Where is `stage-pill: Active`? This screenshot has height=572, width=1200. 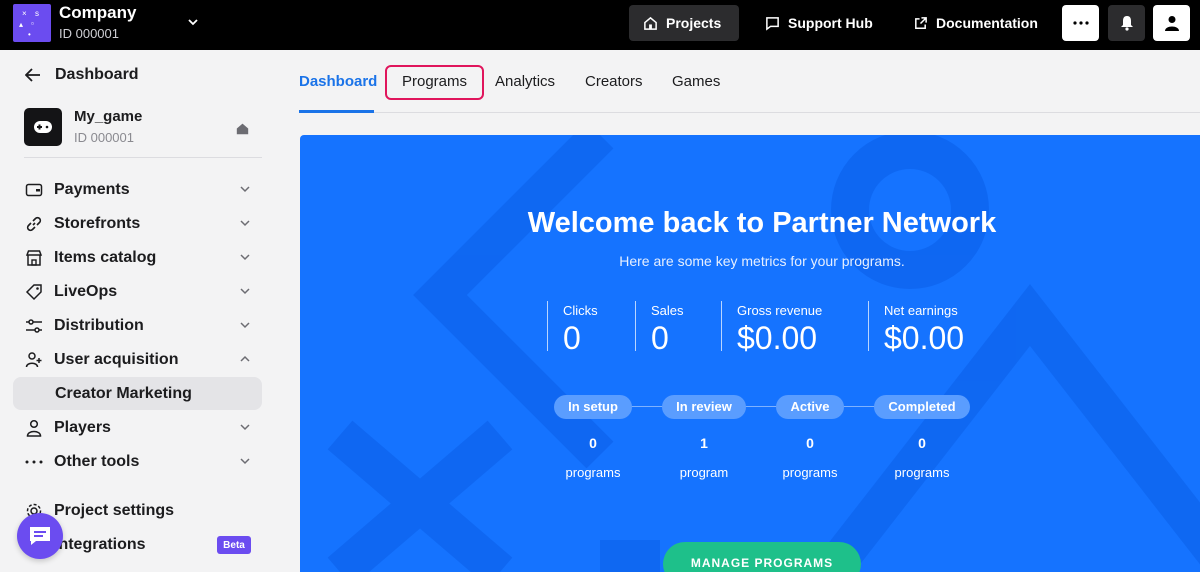
stage-pill: Active is located at coordinates (810, 407).